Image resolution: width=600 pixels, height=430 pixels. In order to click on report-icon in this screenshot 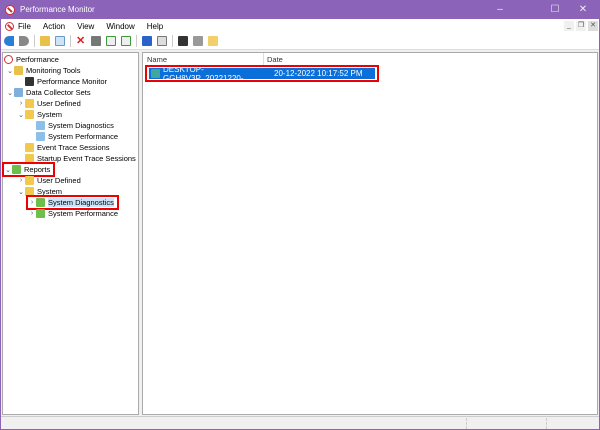, I will do `click(155, 73)`.